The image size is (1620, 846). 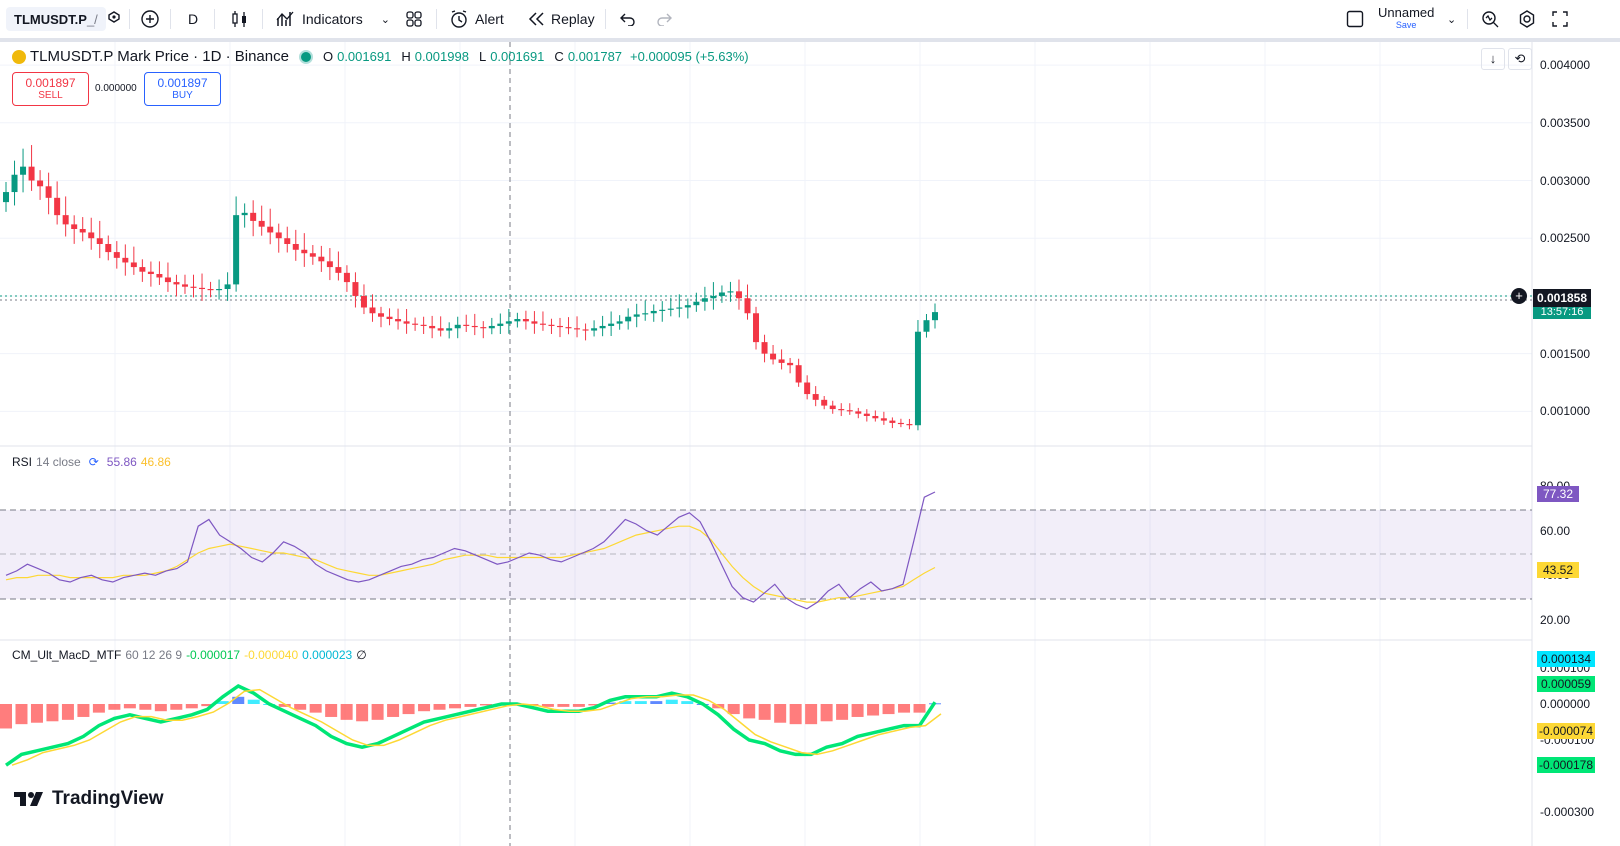 What do you see at coordinates (1565, 353) in the screenshot?
I see `price-tick-label: 0.001500` at bounding box center [1565, 353].